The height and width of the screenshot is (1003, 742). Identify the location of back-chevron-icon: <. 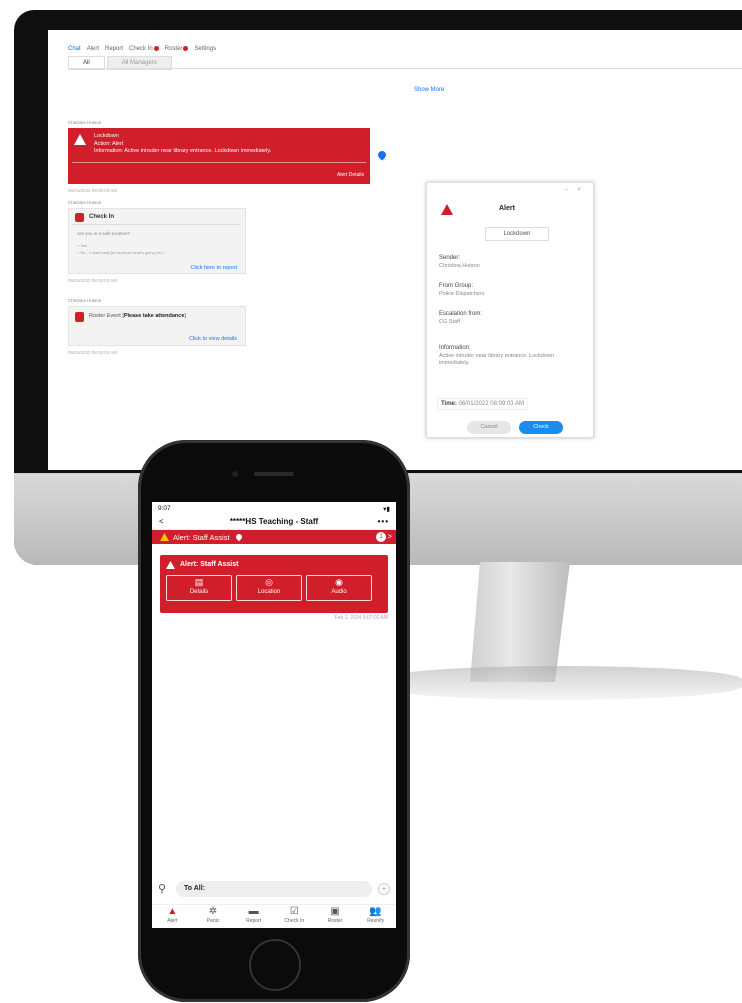
(161, 522).